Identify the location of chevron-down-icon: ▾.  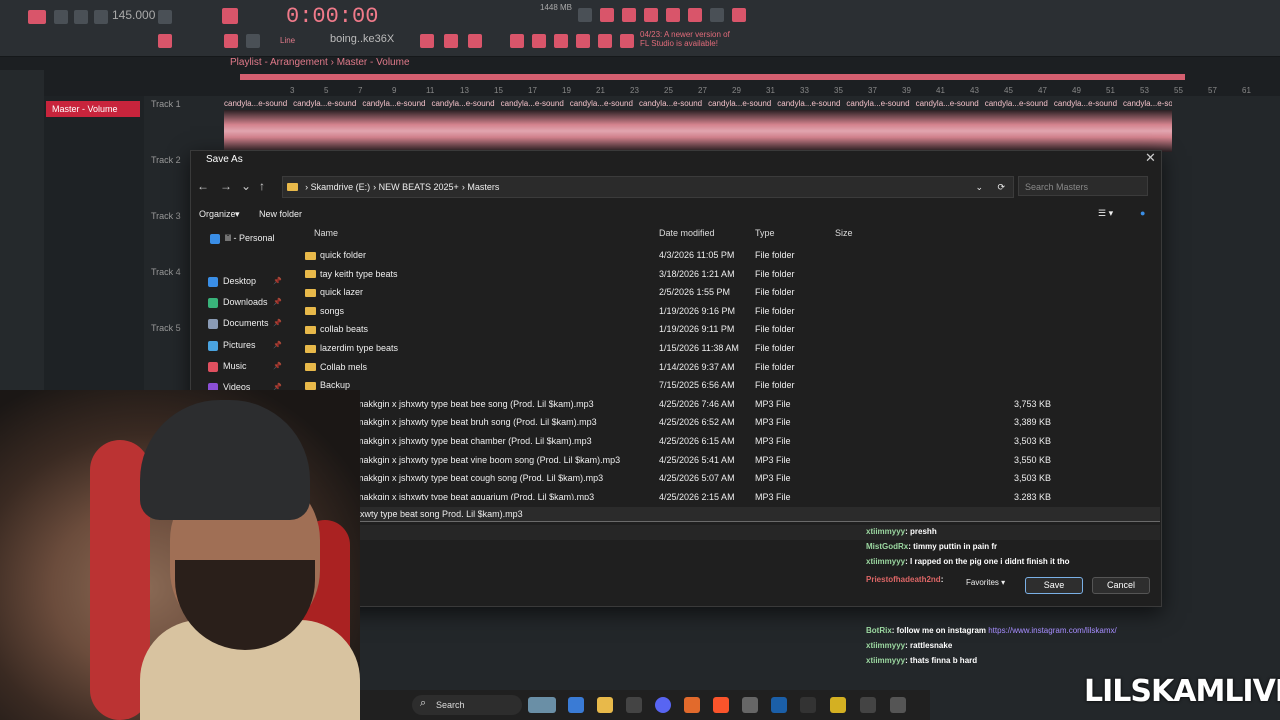
(237, 214).